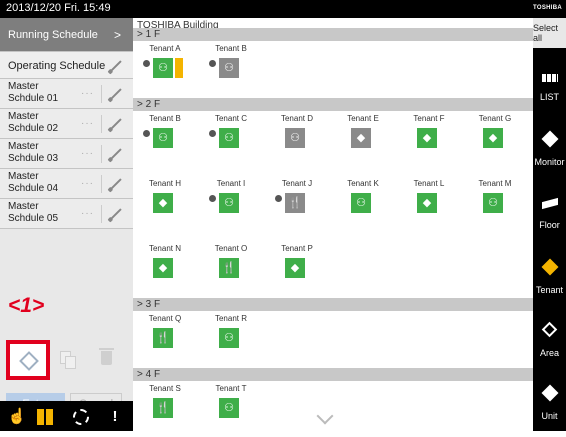 The width and height of the screenshot is (566, 437). What do you see at coordinates (66, 184) in the screenshot?
I see `master-schedule-item: Master Schdule 04 ···` at bounding box center [66, 184].